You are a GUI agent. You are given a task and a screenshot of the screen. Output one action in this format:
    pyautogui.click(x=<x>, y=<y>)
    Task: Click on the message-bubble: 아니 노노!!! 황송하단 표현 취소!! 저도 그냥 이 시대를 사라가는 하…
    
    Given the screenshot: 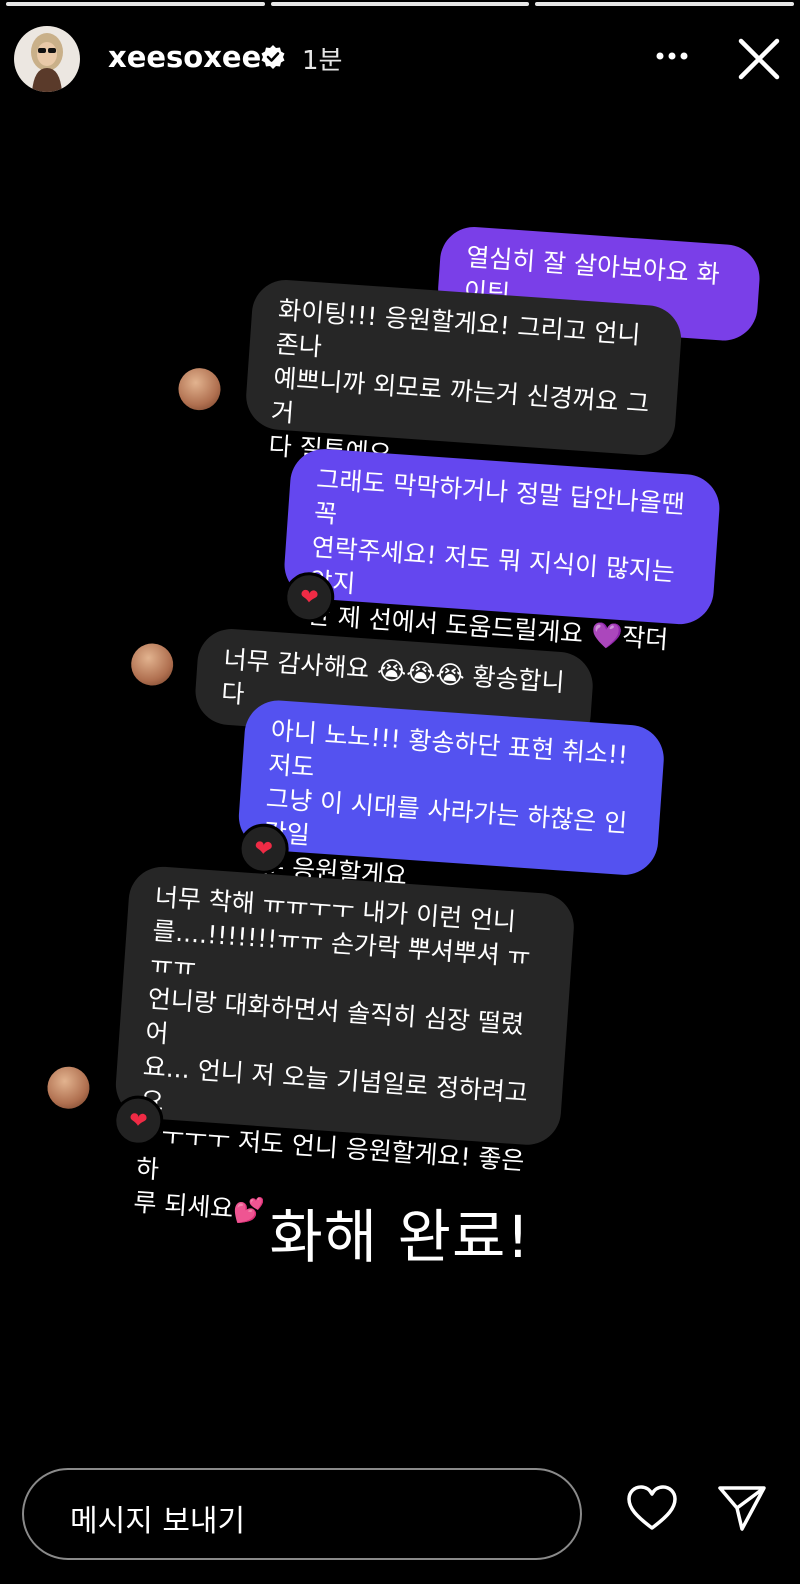 What is the action you would take?
    pyautogui.click(x=451, y=794)
    